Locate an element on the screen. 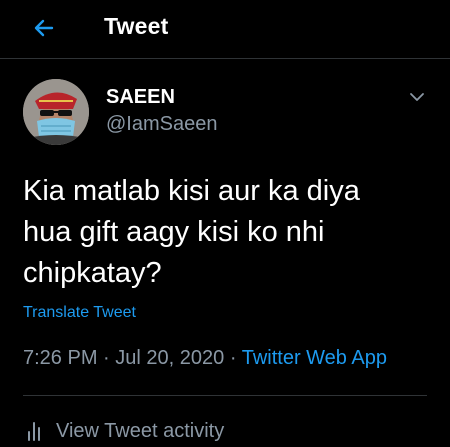  page-title: Tweet is located at coordinates (136, 26).